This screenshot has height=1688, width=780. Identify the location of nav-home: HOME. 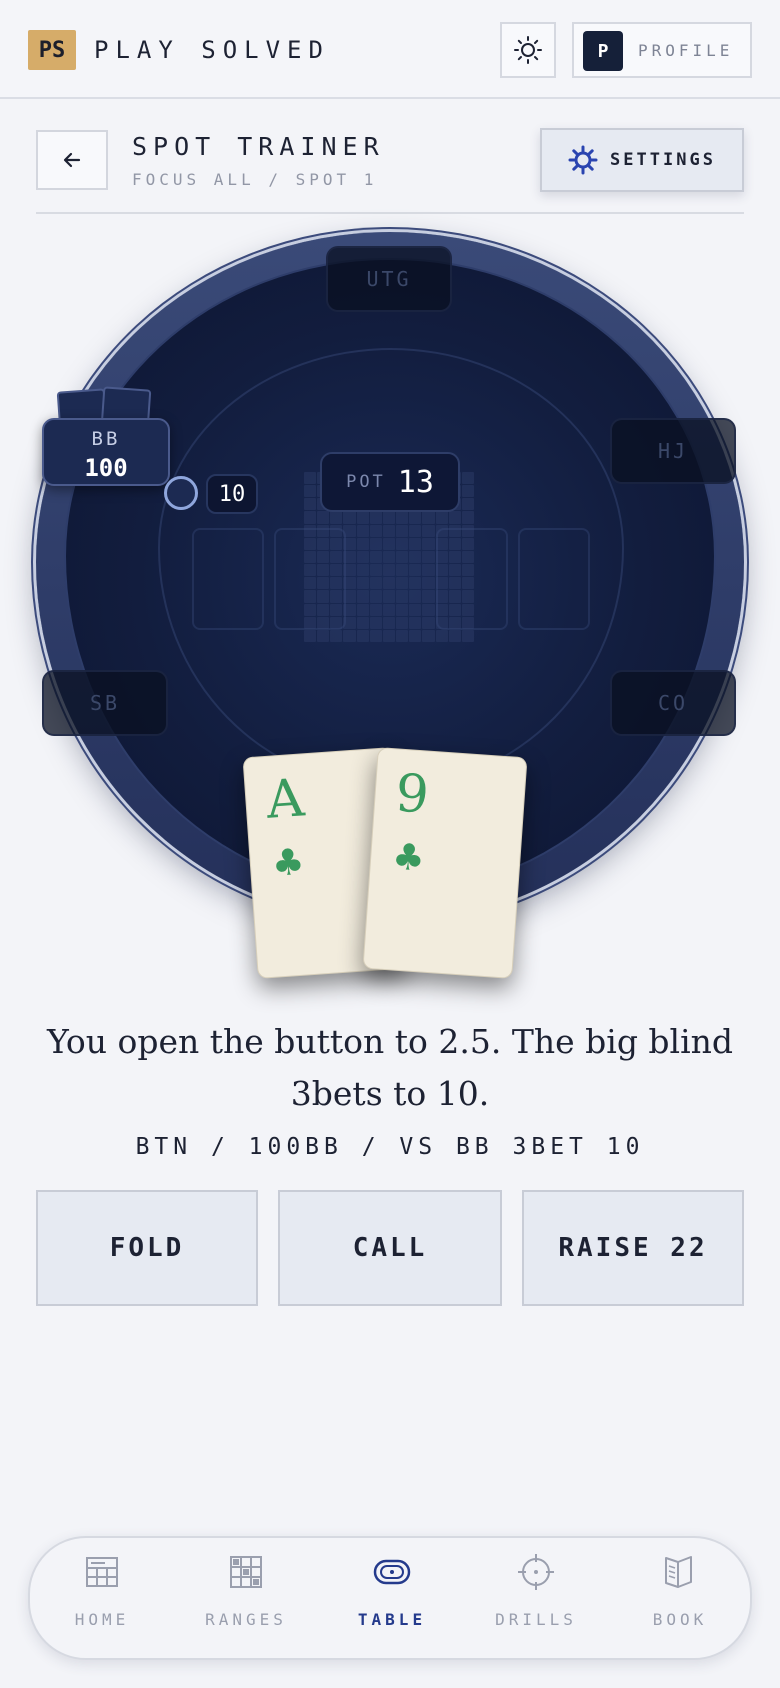
(102, 1600).